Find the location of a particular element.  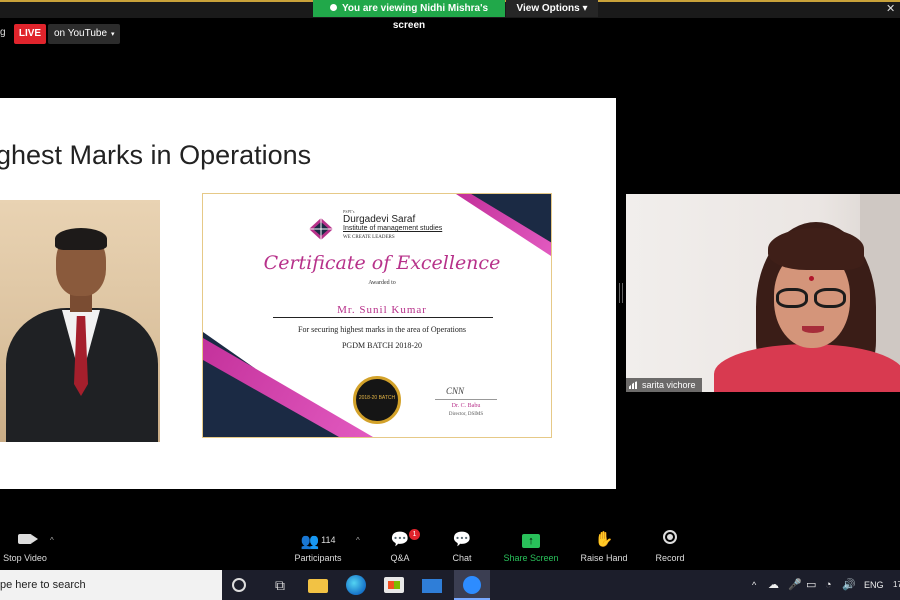

video-fringe is located at coordinates (816, 249).